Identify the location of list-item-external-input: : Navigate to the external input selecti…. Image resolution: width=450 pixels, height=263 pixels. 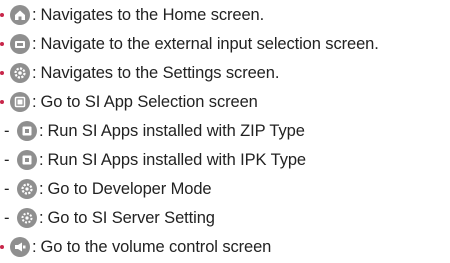
(189, 44).